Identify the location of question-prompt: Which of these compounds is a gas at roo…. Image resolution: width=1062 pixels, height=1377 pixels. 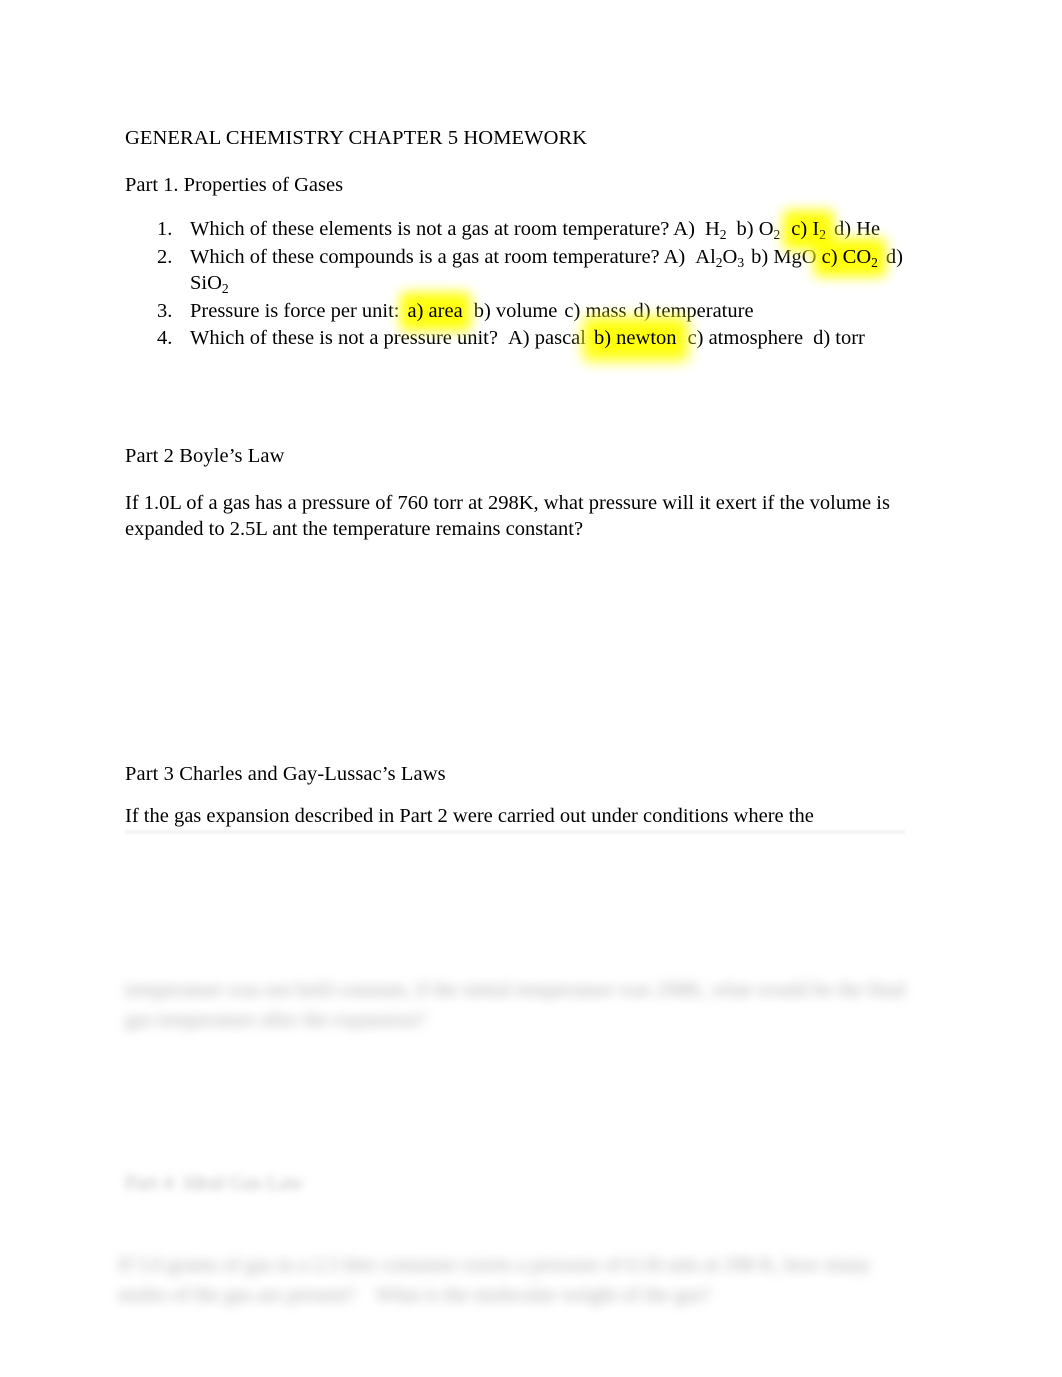
(438, 256).